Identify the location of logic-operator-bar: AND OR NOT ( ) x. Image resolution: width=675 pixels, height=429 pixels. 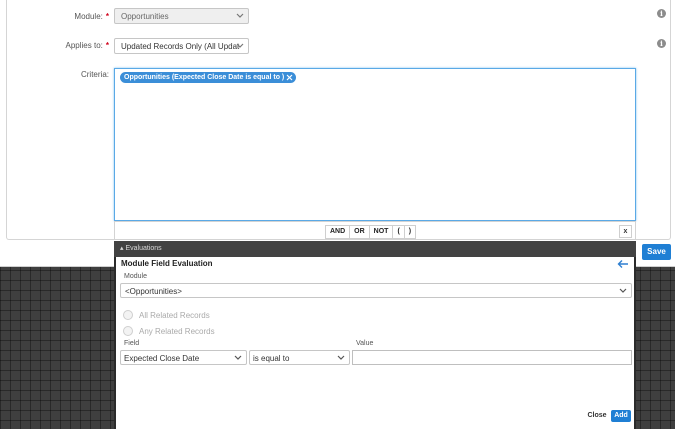
(375, 230).